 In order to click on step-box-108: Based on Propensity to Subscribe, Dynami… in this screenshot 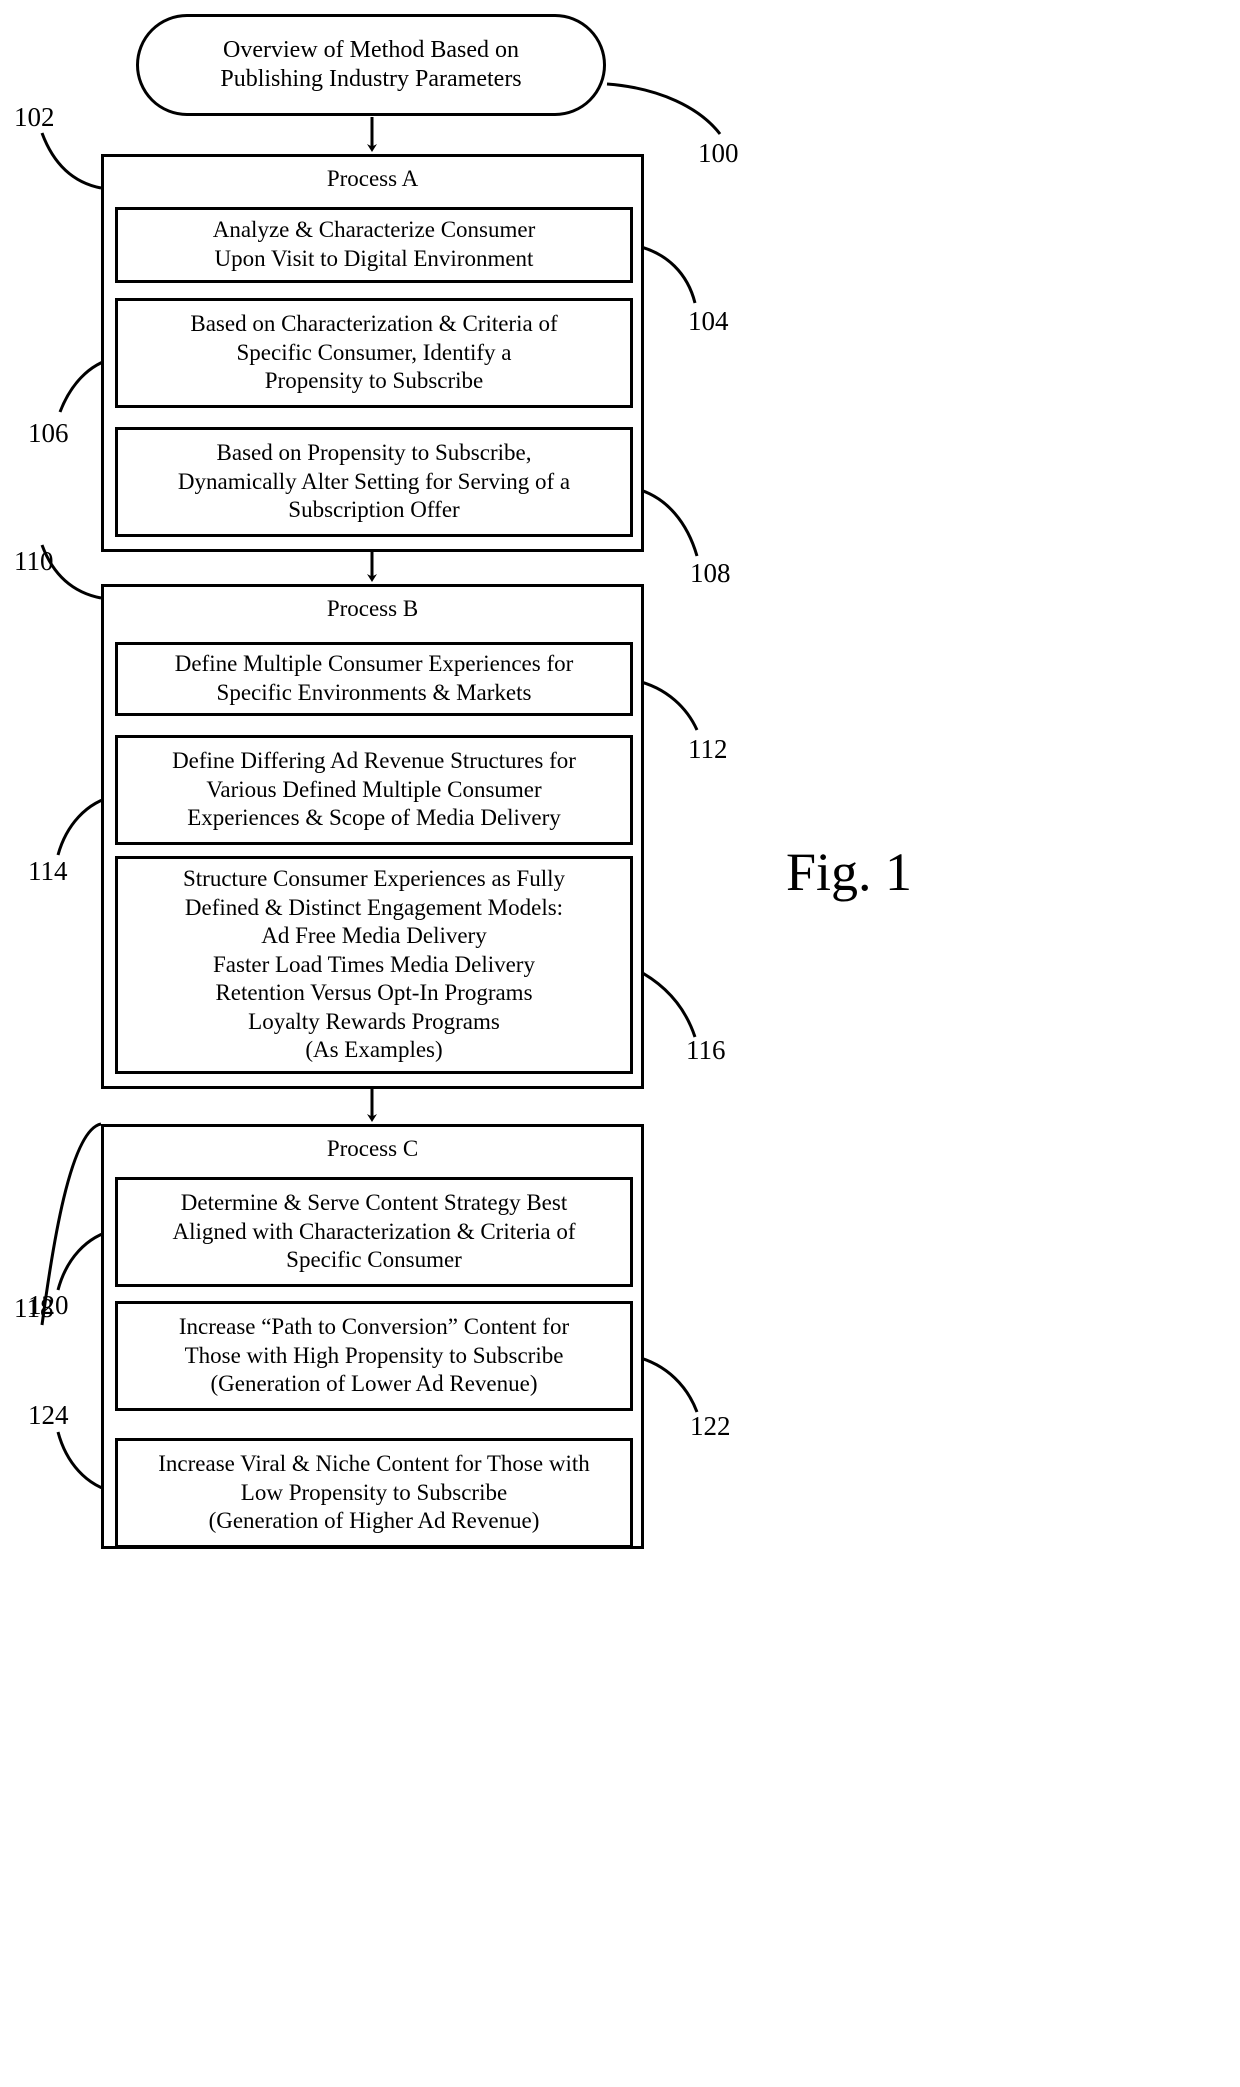, I will do `click(374, 482)`.